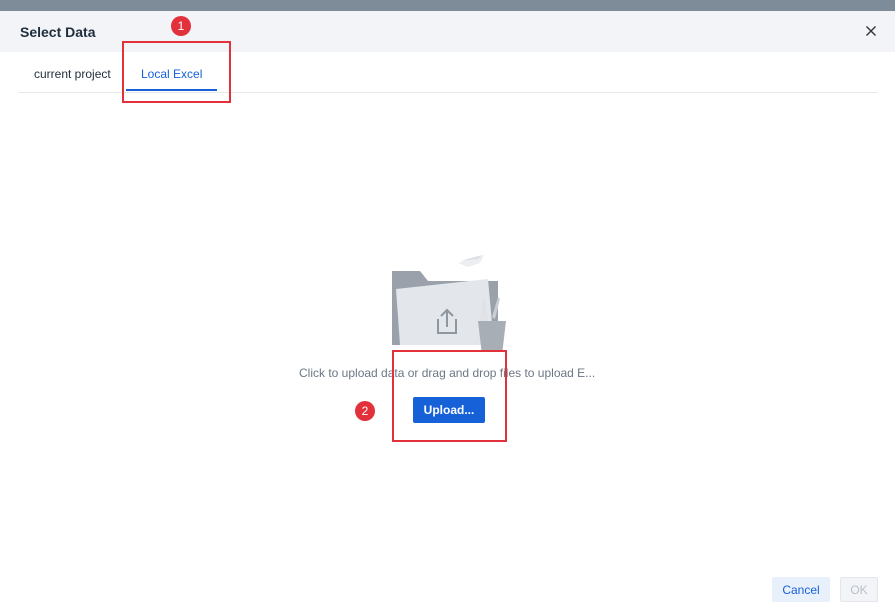 The width and height of the screenshot is (895, 614). Describe the element at coordinates (449, 303) in the screenshot. I see `folder-upload-icon` at that location.